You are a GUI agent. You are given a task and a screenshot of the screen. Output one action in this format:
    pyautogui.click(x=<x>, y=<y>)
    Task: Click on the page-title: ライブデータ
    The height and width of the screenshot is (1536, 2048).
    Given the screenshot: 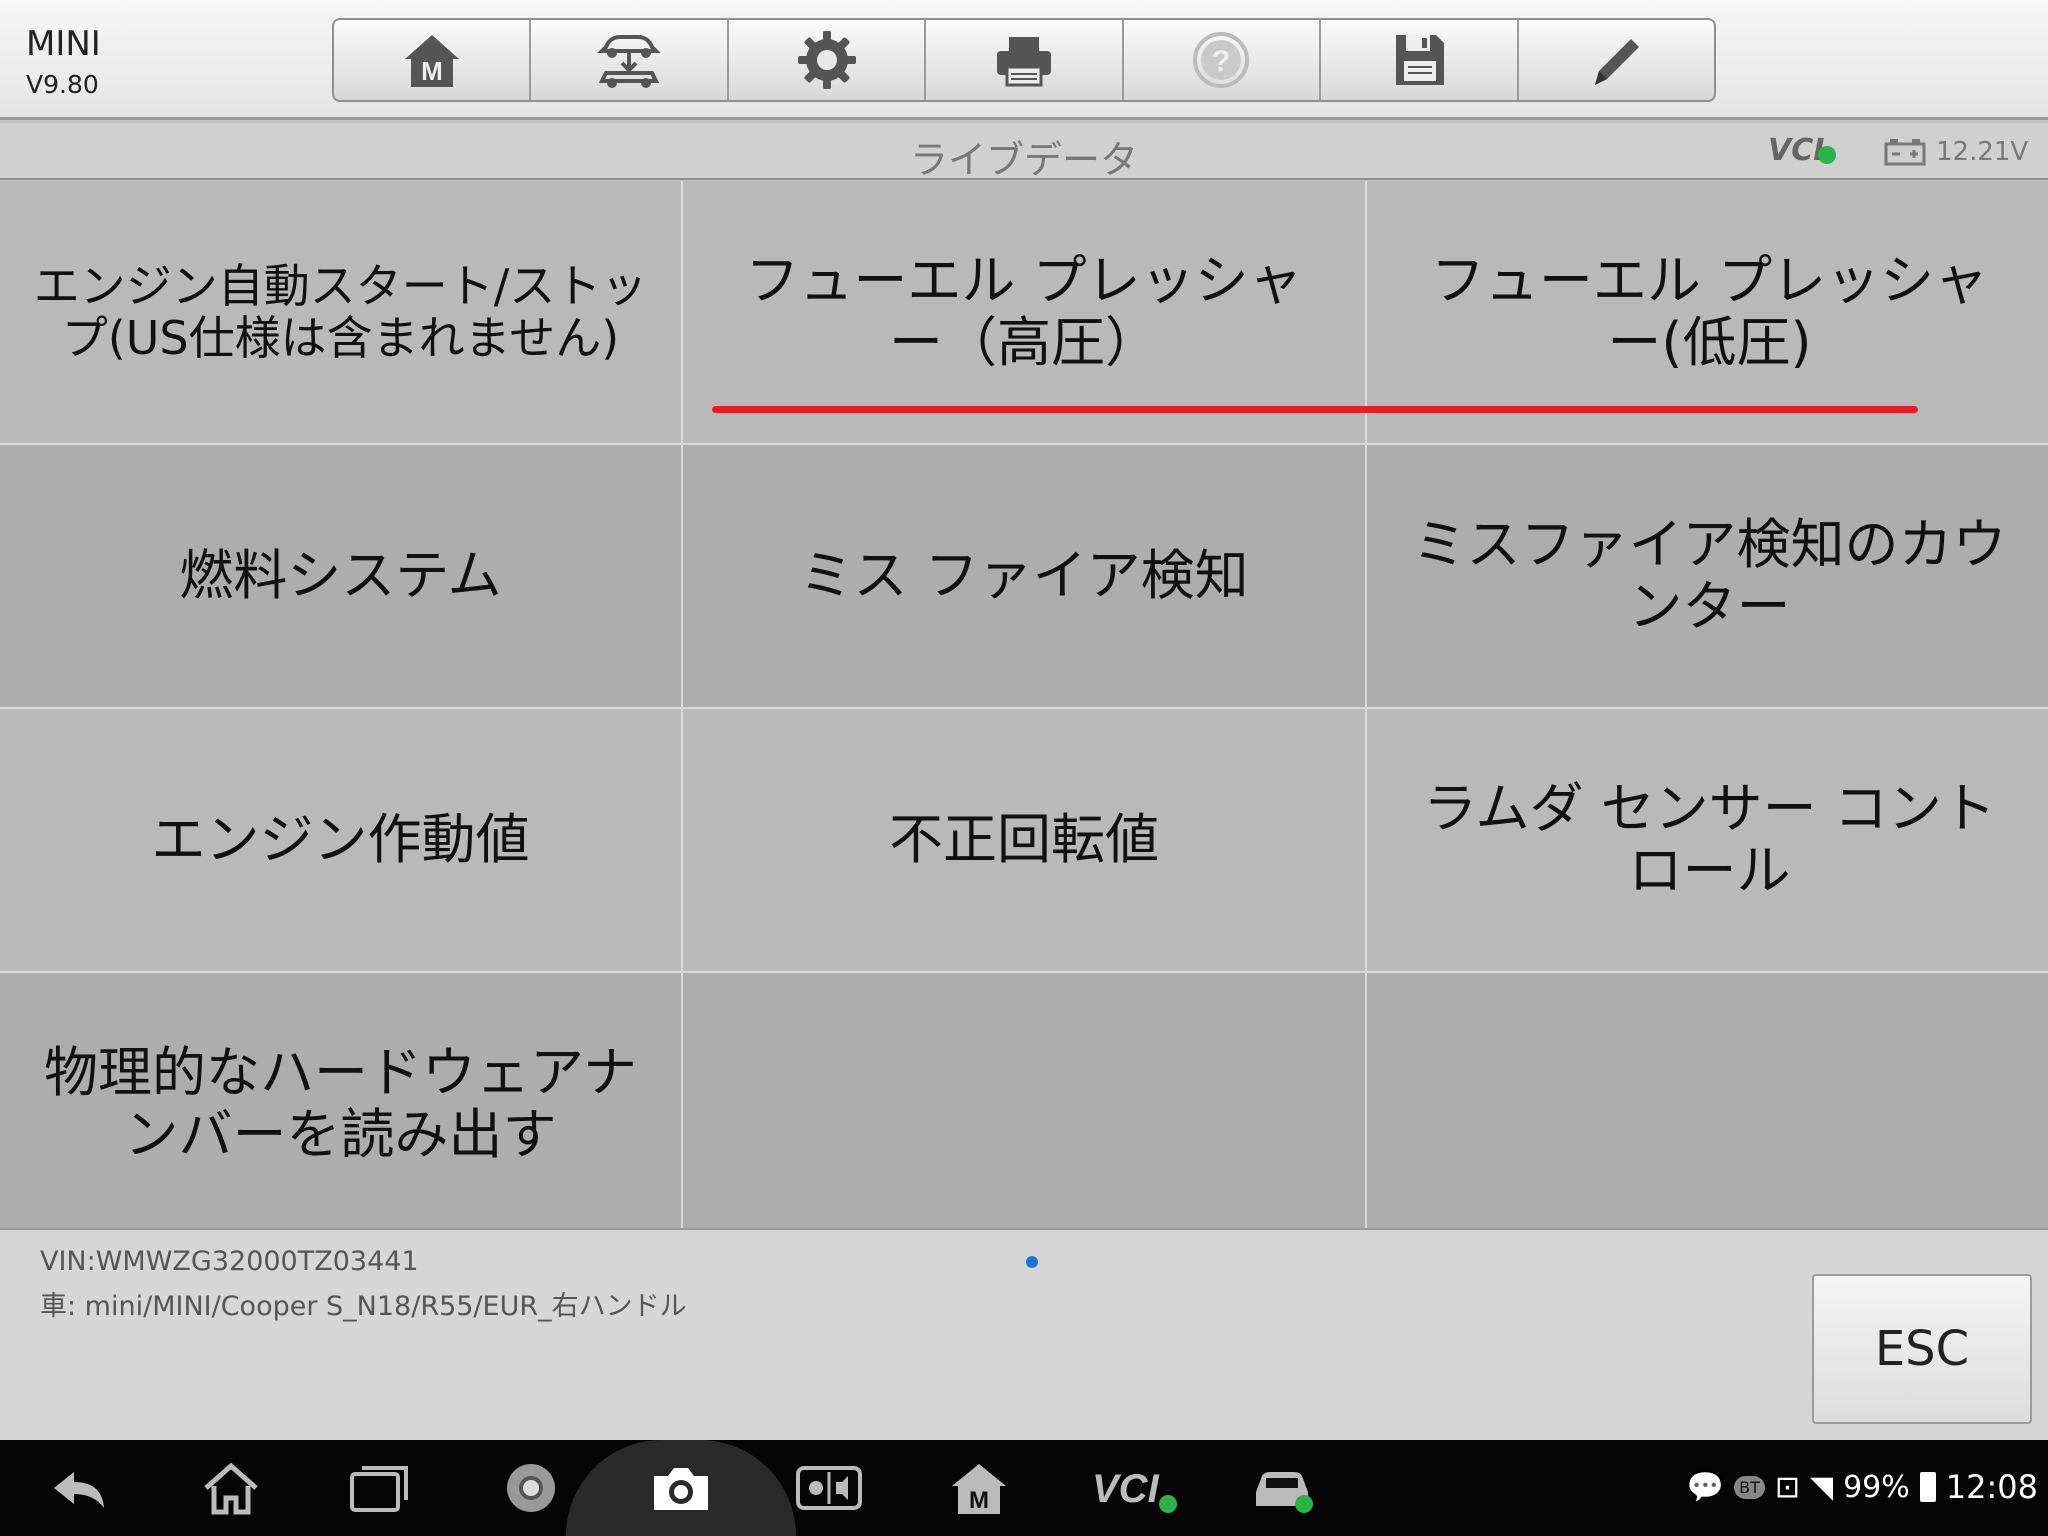 What is the action you would take?
    pyautogui.click(x=1023, y=160)
    